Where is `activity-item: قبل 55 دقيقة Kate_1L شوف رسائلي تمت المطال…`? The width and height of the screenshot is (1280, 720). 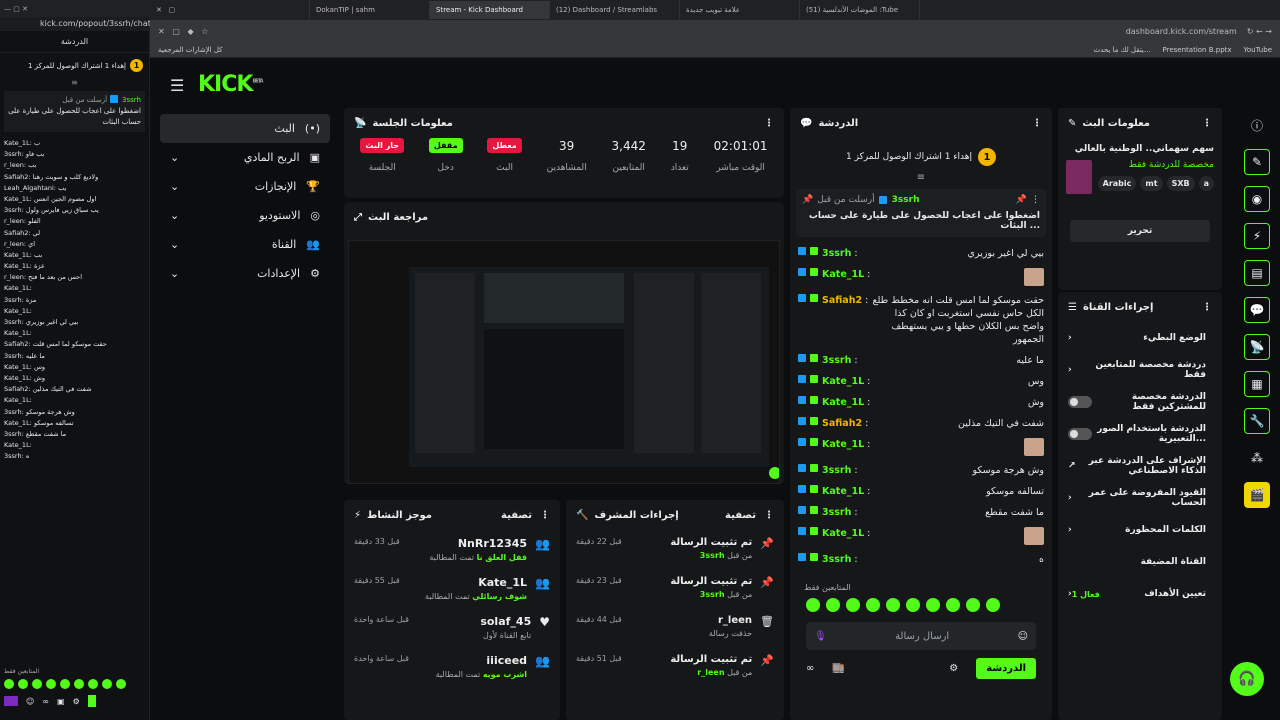
activity-item: قبل 55 دقيقة Kate_1L شوف رسائلي تمت المطال… is located at coordinates (452, 588).